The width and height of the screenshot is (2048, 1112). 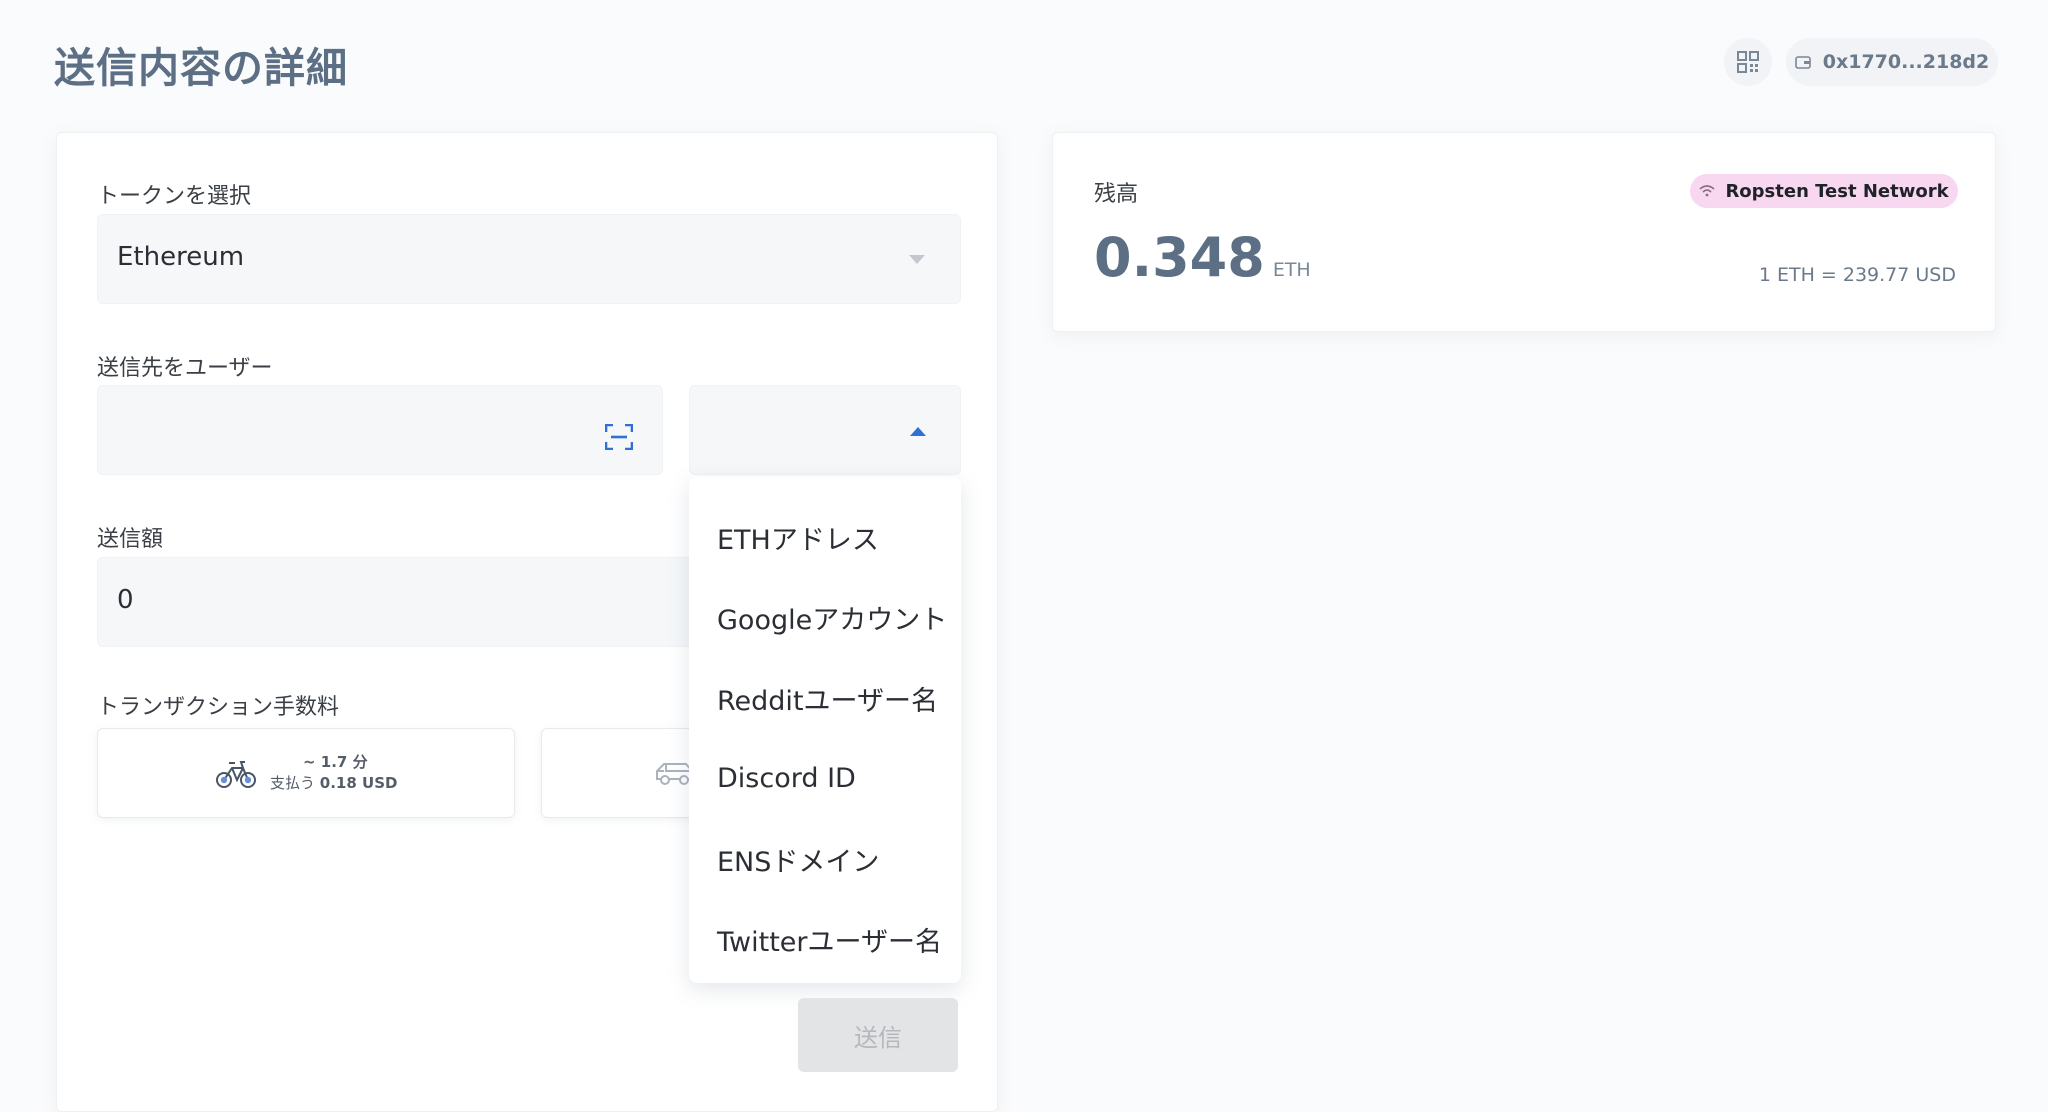 I want to click on page-title: 送信内容の詳細, so click(x=201, y=68).